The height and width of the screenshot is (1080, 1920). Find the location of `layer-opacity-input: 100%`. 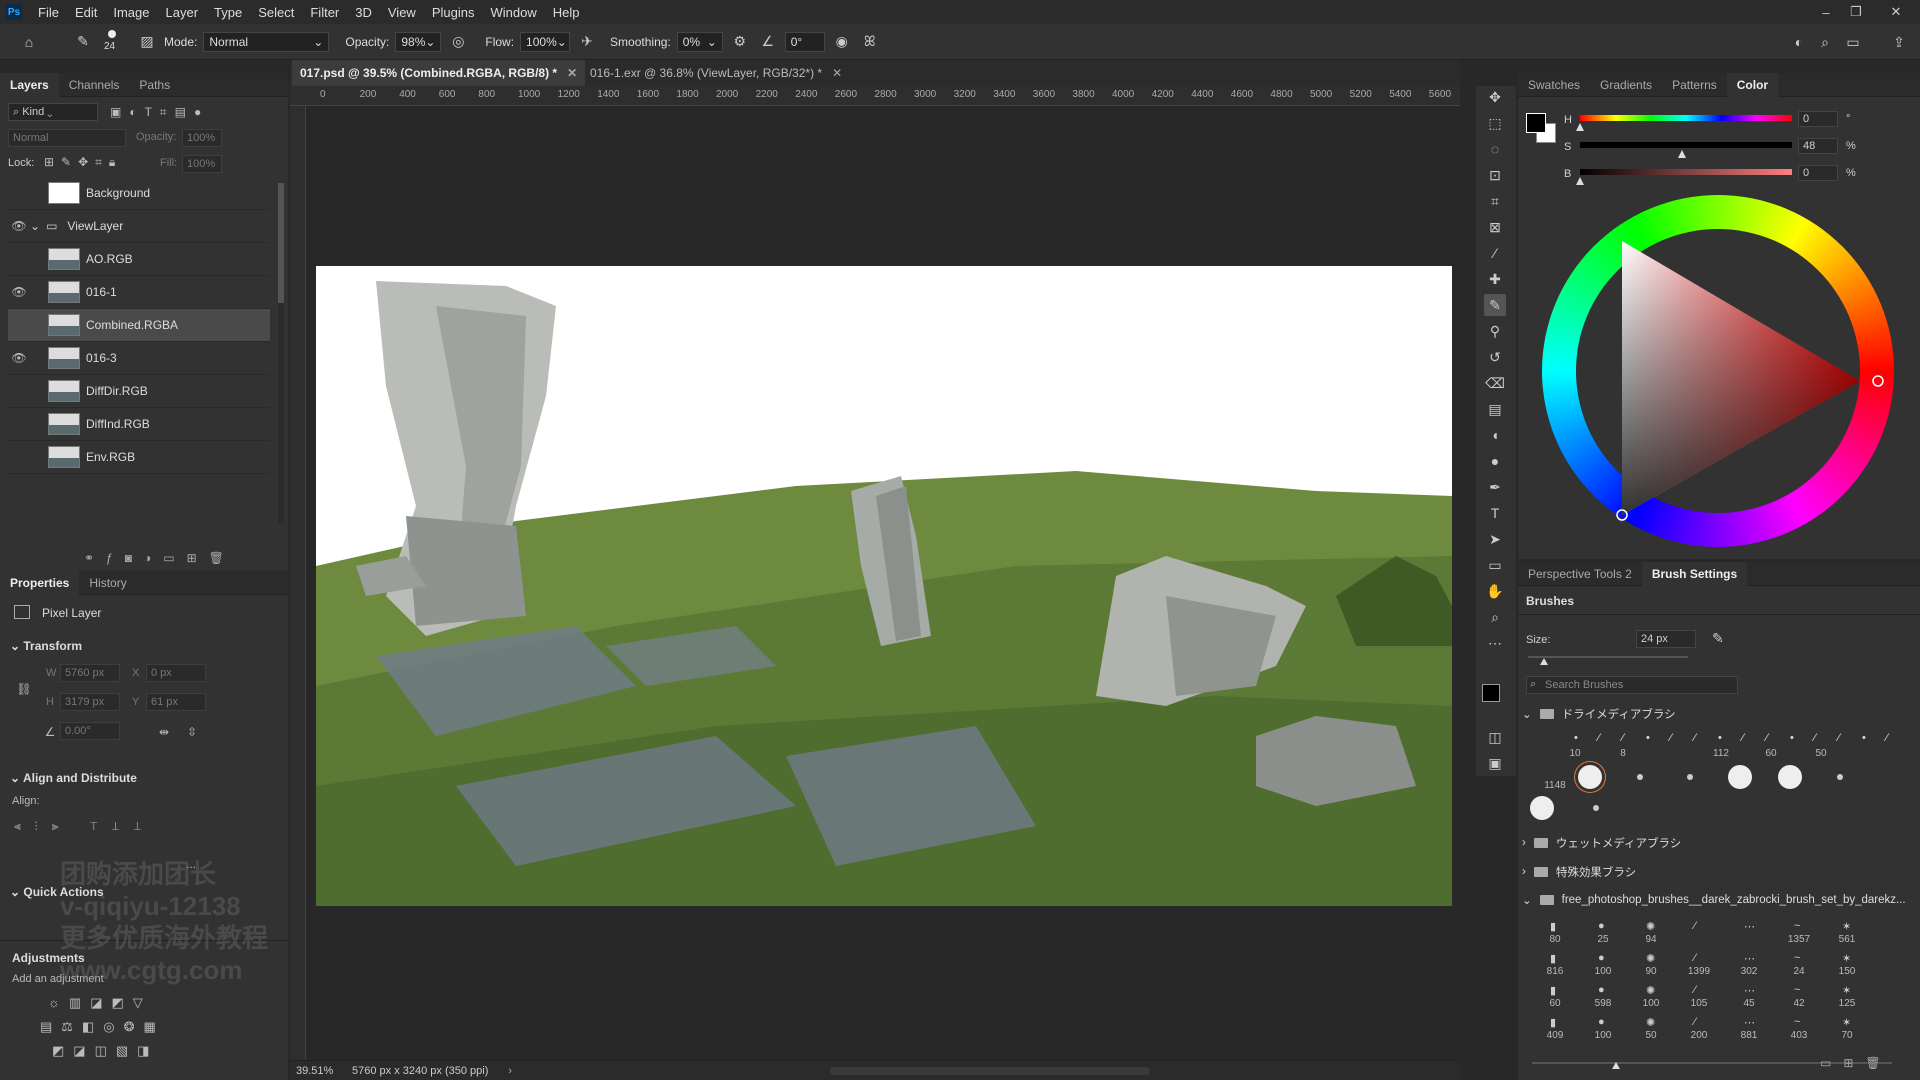

layer-opacity-input: 100% is located at coordinates (202, 138).